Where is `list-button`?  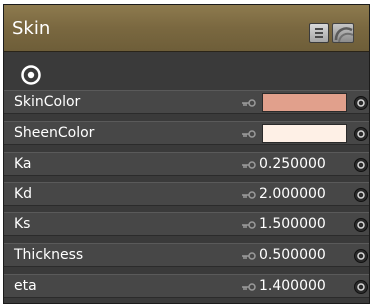 list-button is located at coordinates (319, 33).